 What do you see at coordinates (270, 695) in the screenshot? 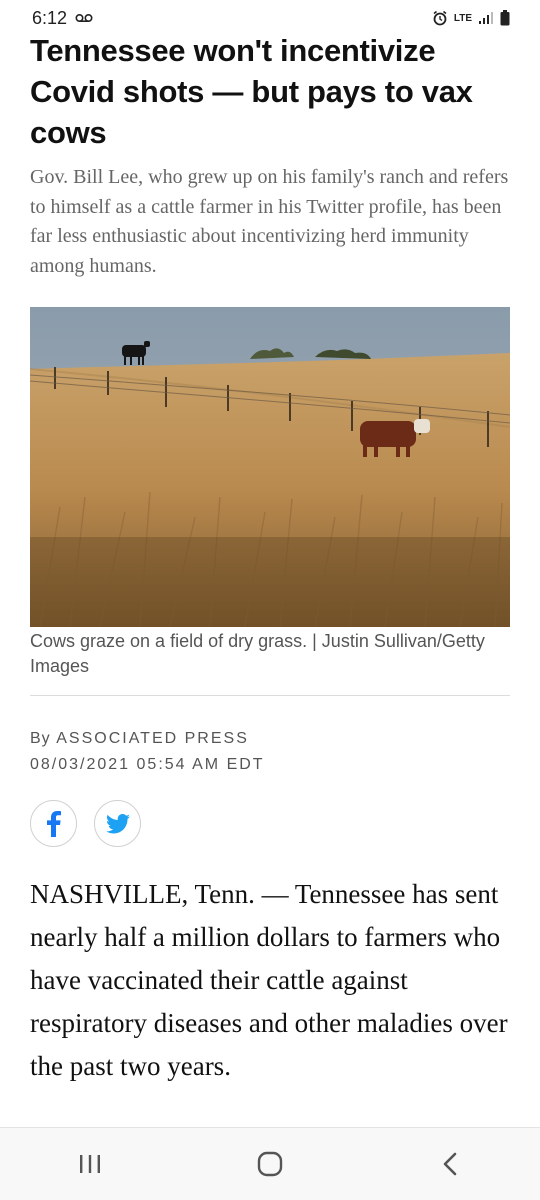
I see `divider` at bounding box center [270, 695].